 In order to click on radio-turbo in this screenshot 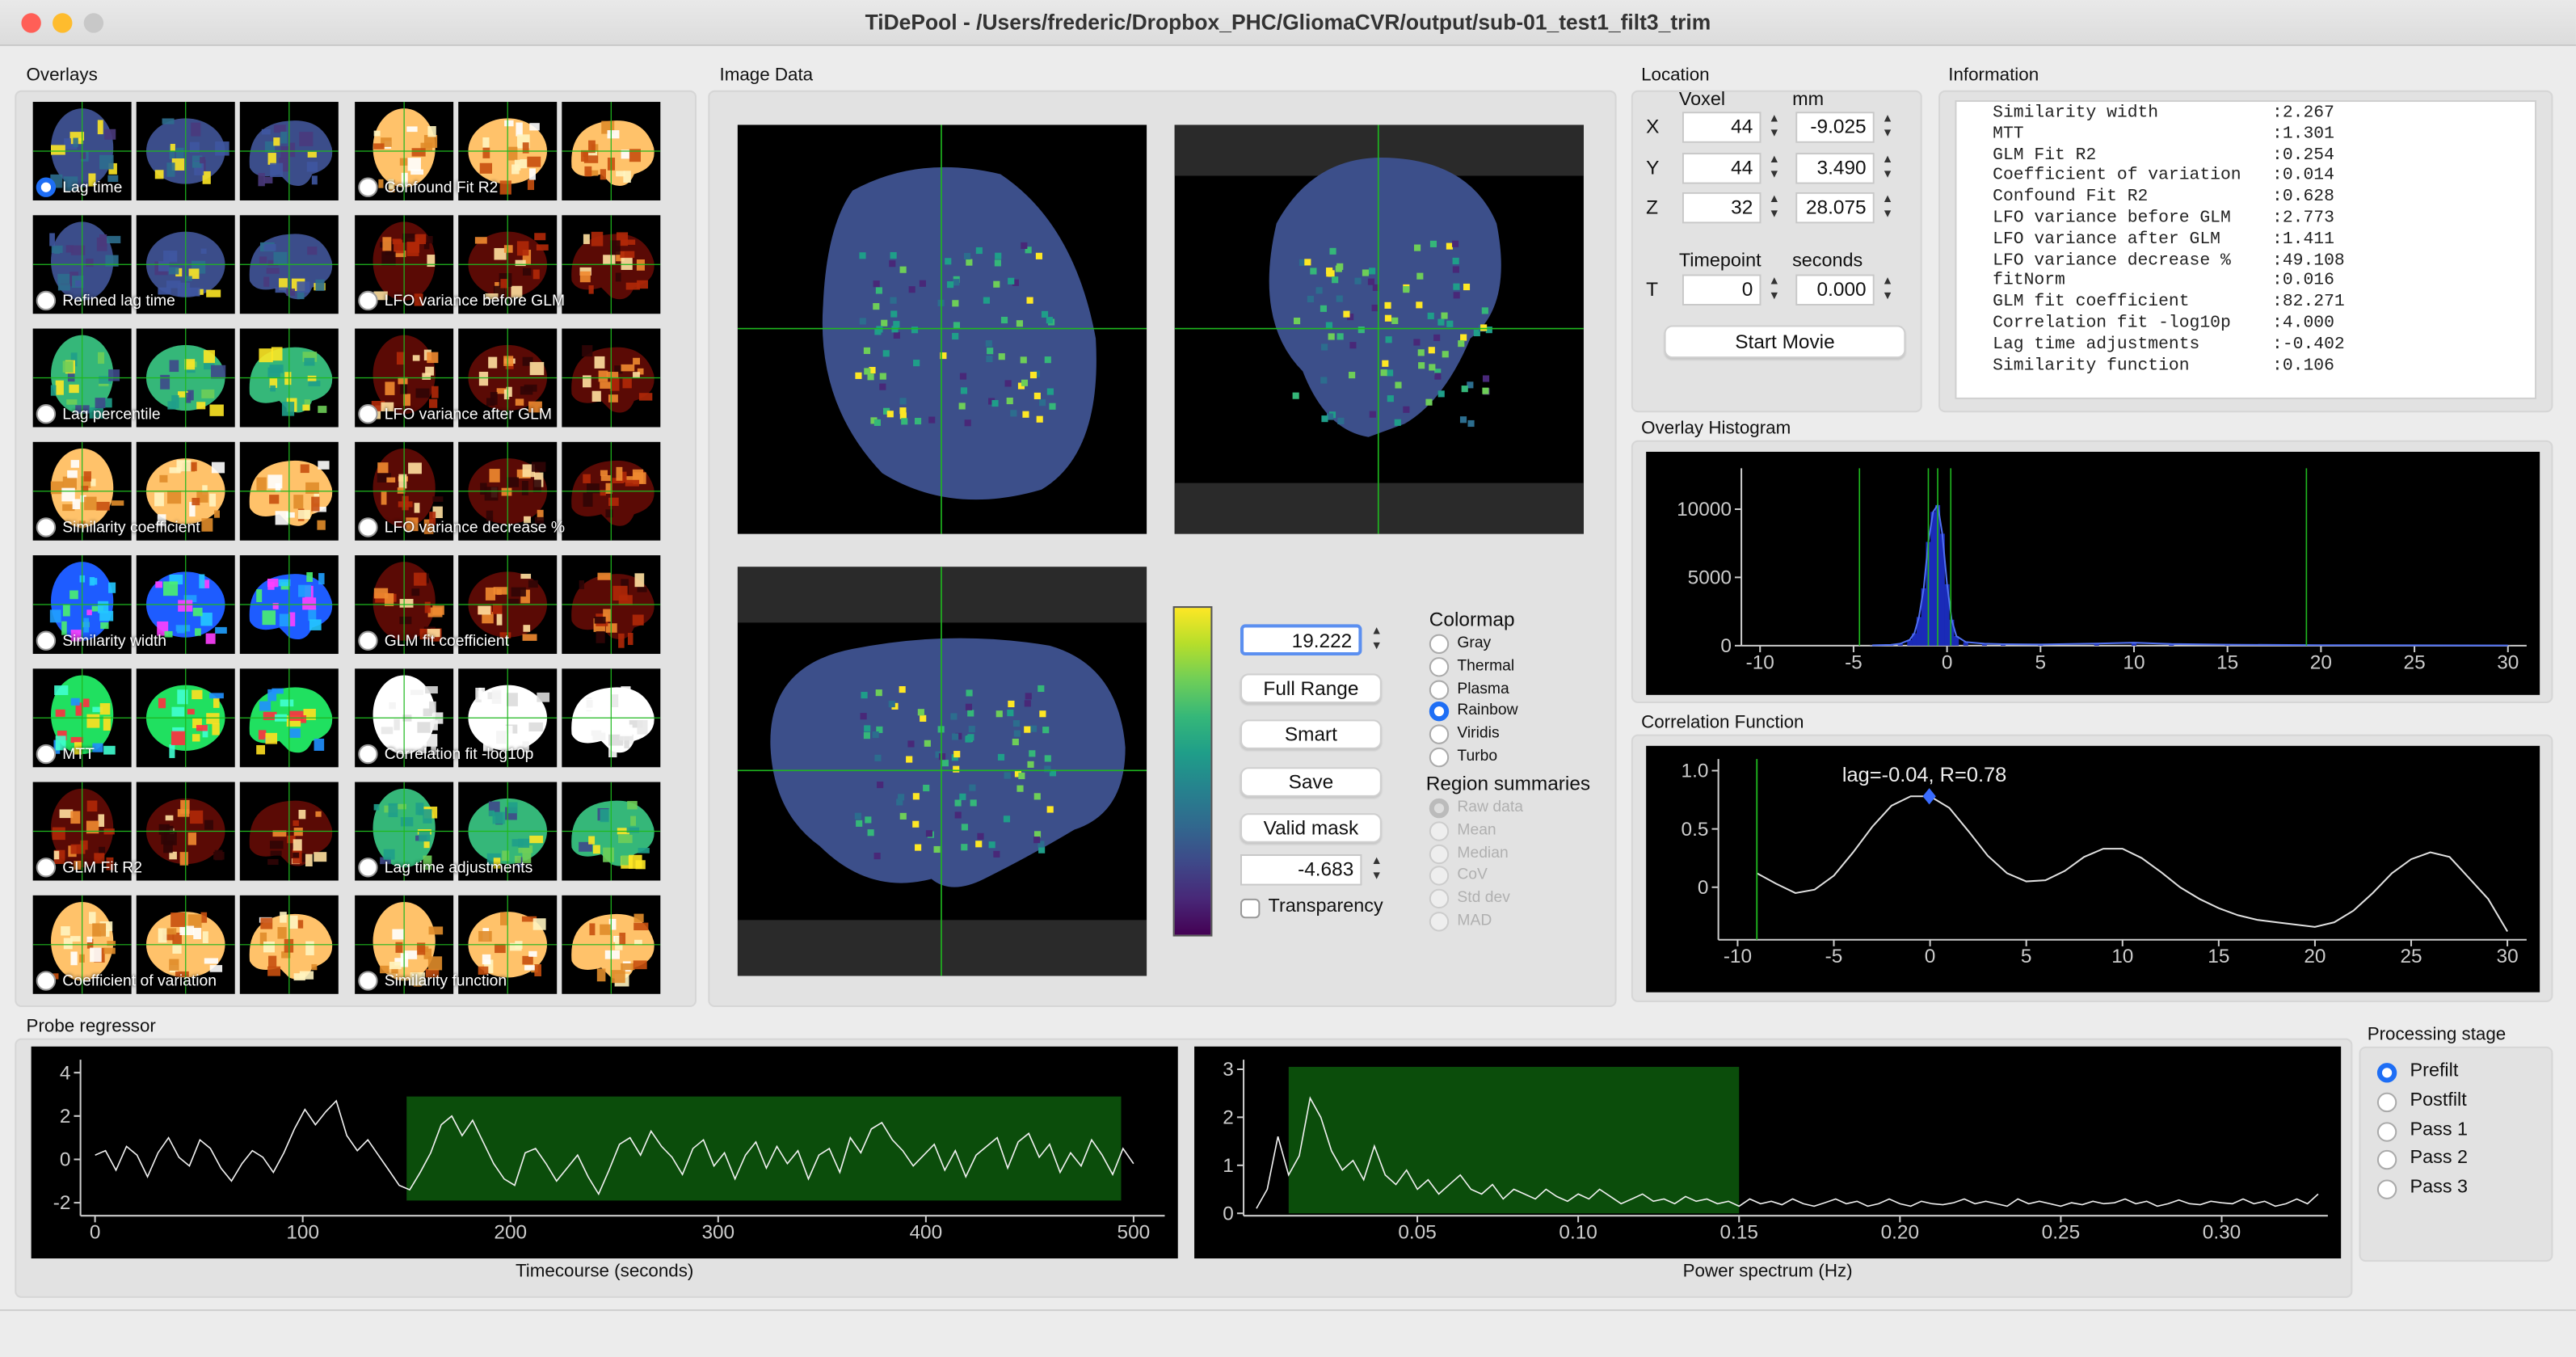, I will do `click(1439, 758)`.